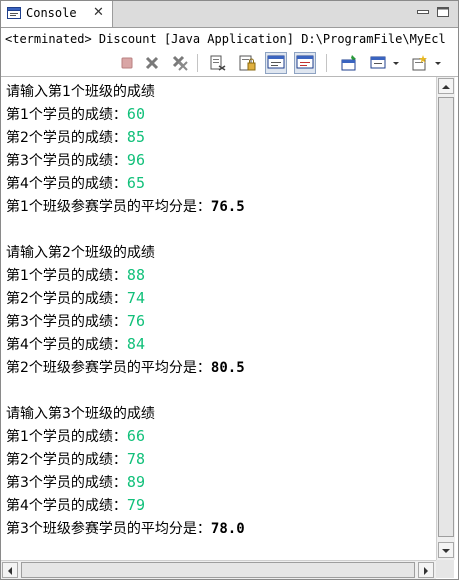 The width and height of the screenshot is (459, 580). Describe the element at coordinates (135, 436) in the screenshot. I see `student-score: 66` at that location.